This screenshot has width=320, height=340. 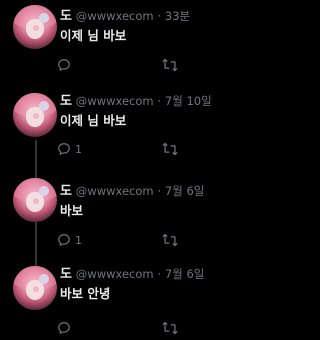 I want to click on tweet-header: 도 @wwwxecom · 33분, so click(x=125, y=16).